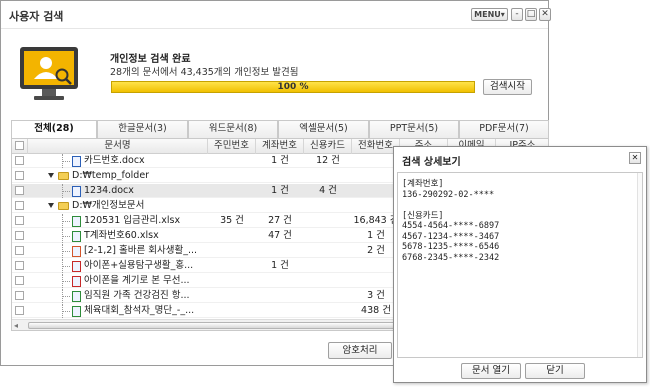 The width and height of the screenshot is (650, 387). I want to click on popup-close-icon: ✕, so click(635, 158).